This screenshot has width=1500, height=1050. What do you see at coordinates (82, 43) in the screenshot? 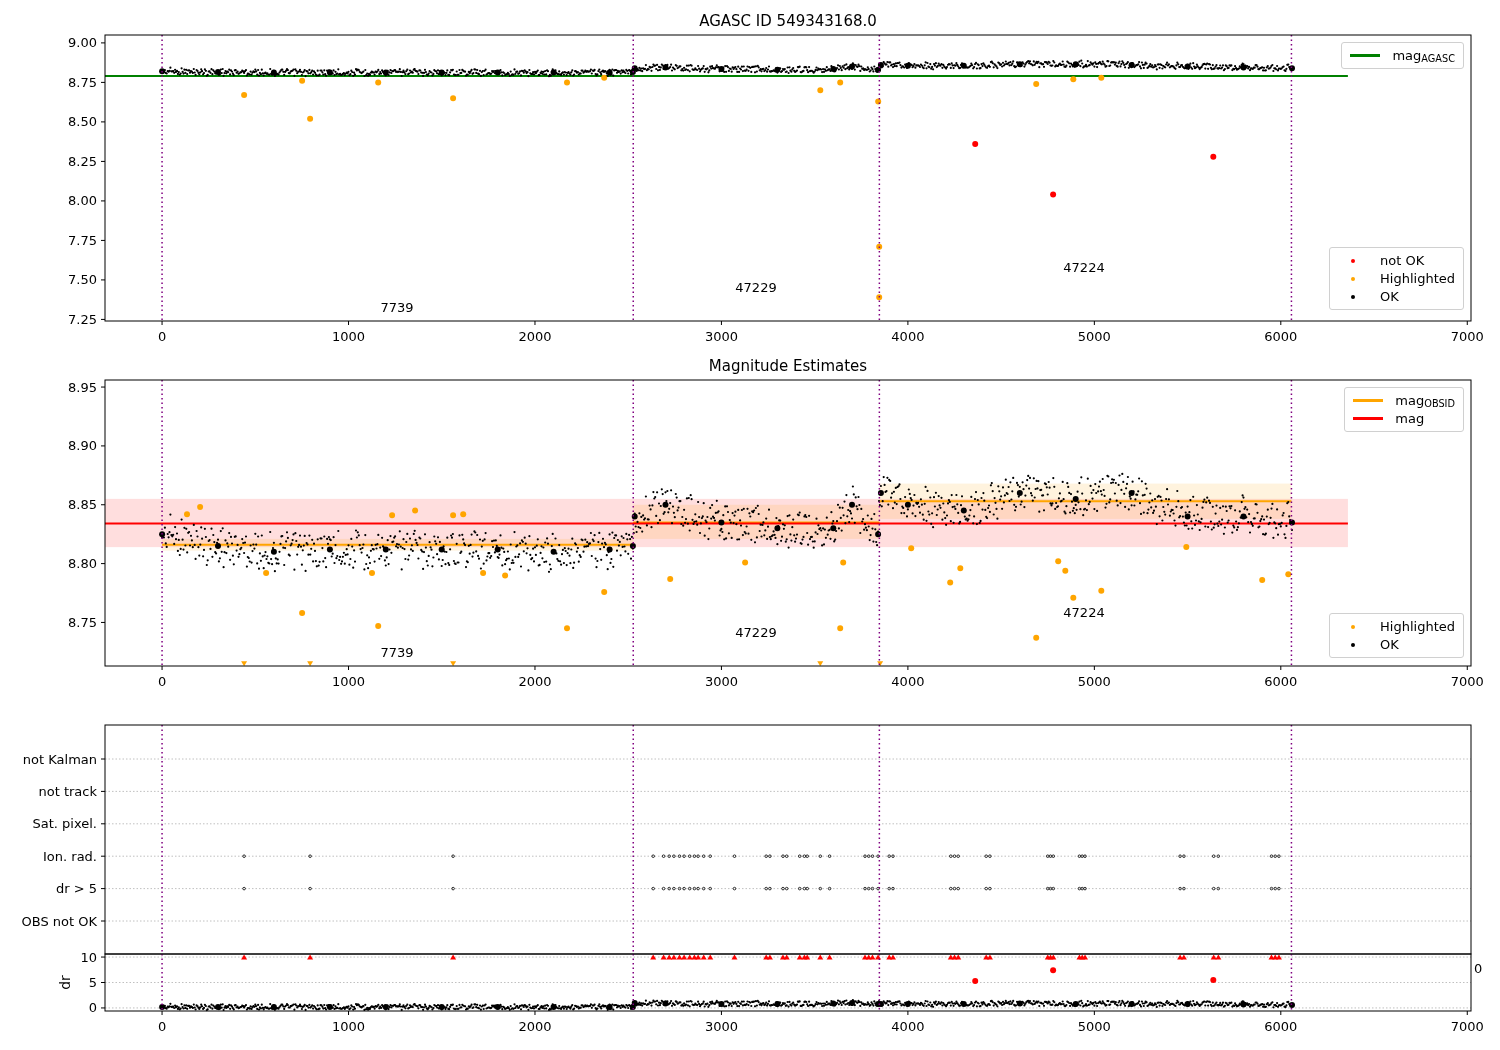
I see `tick-label: 9.00` at bounding box center [82, 43].